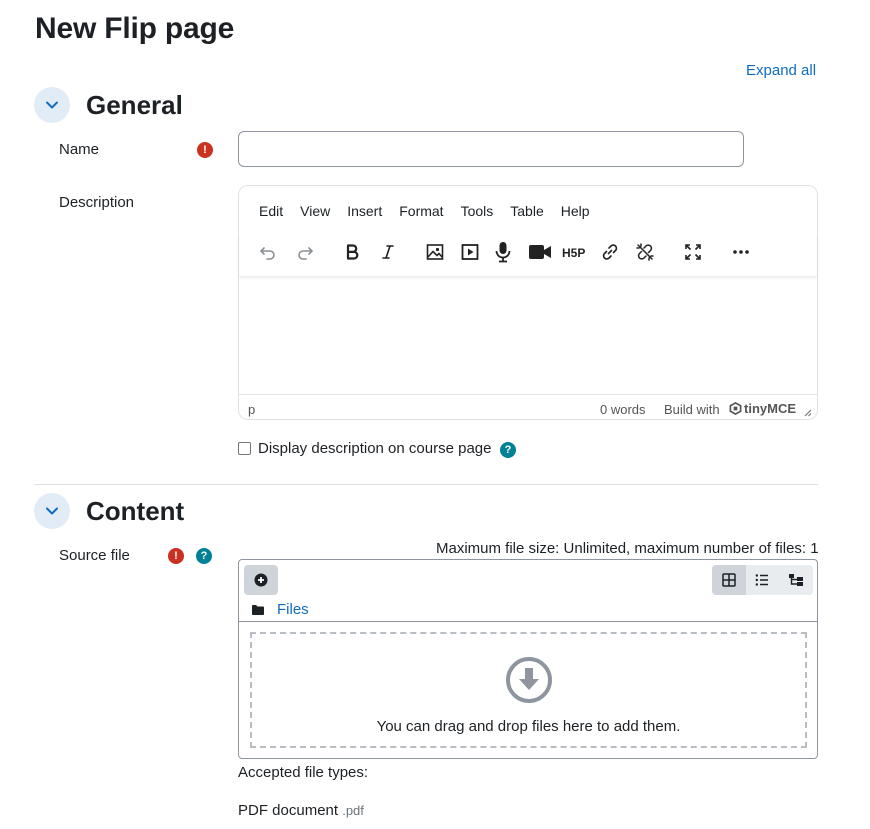  Describe the element at coordinates (315, 211) in the screenshot. I see `menu-view: View` at that location.